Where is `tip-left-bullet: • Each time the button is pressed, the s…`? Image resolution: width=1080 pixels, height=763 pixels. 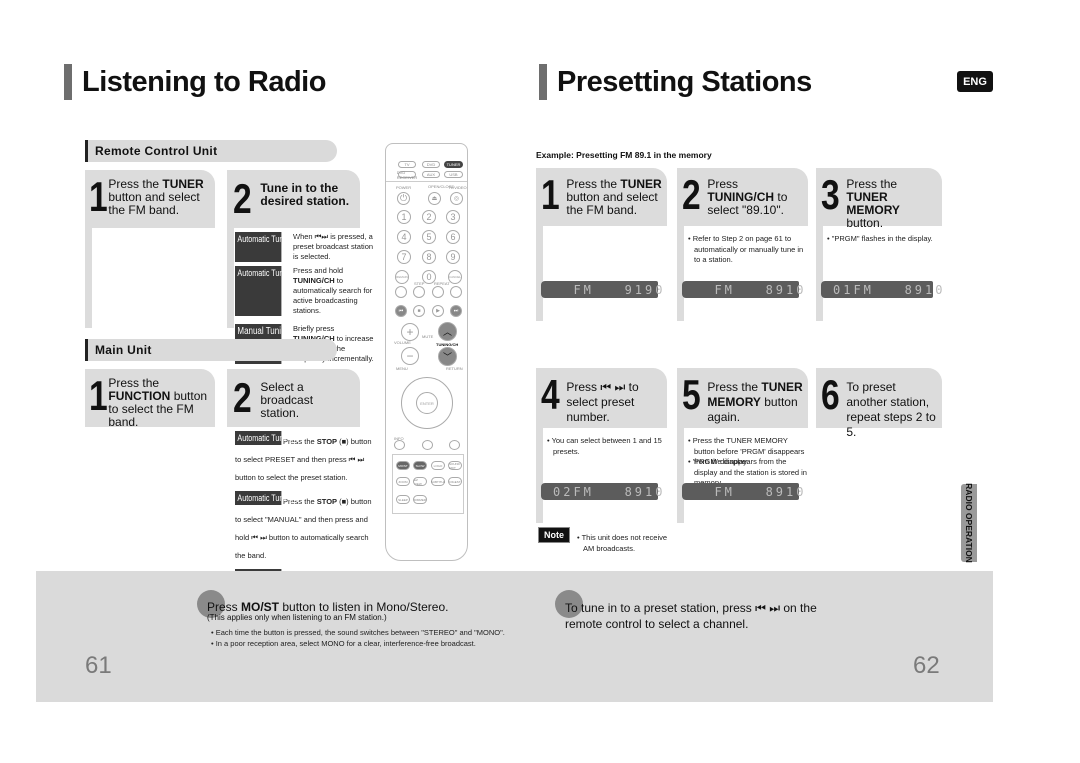
tip-left-bullet: • Each time the button is pressed, the s… is located at coordinates (358, 632).